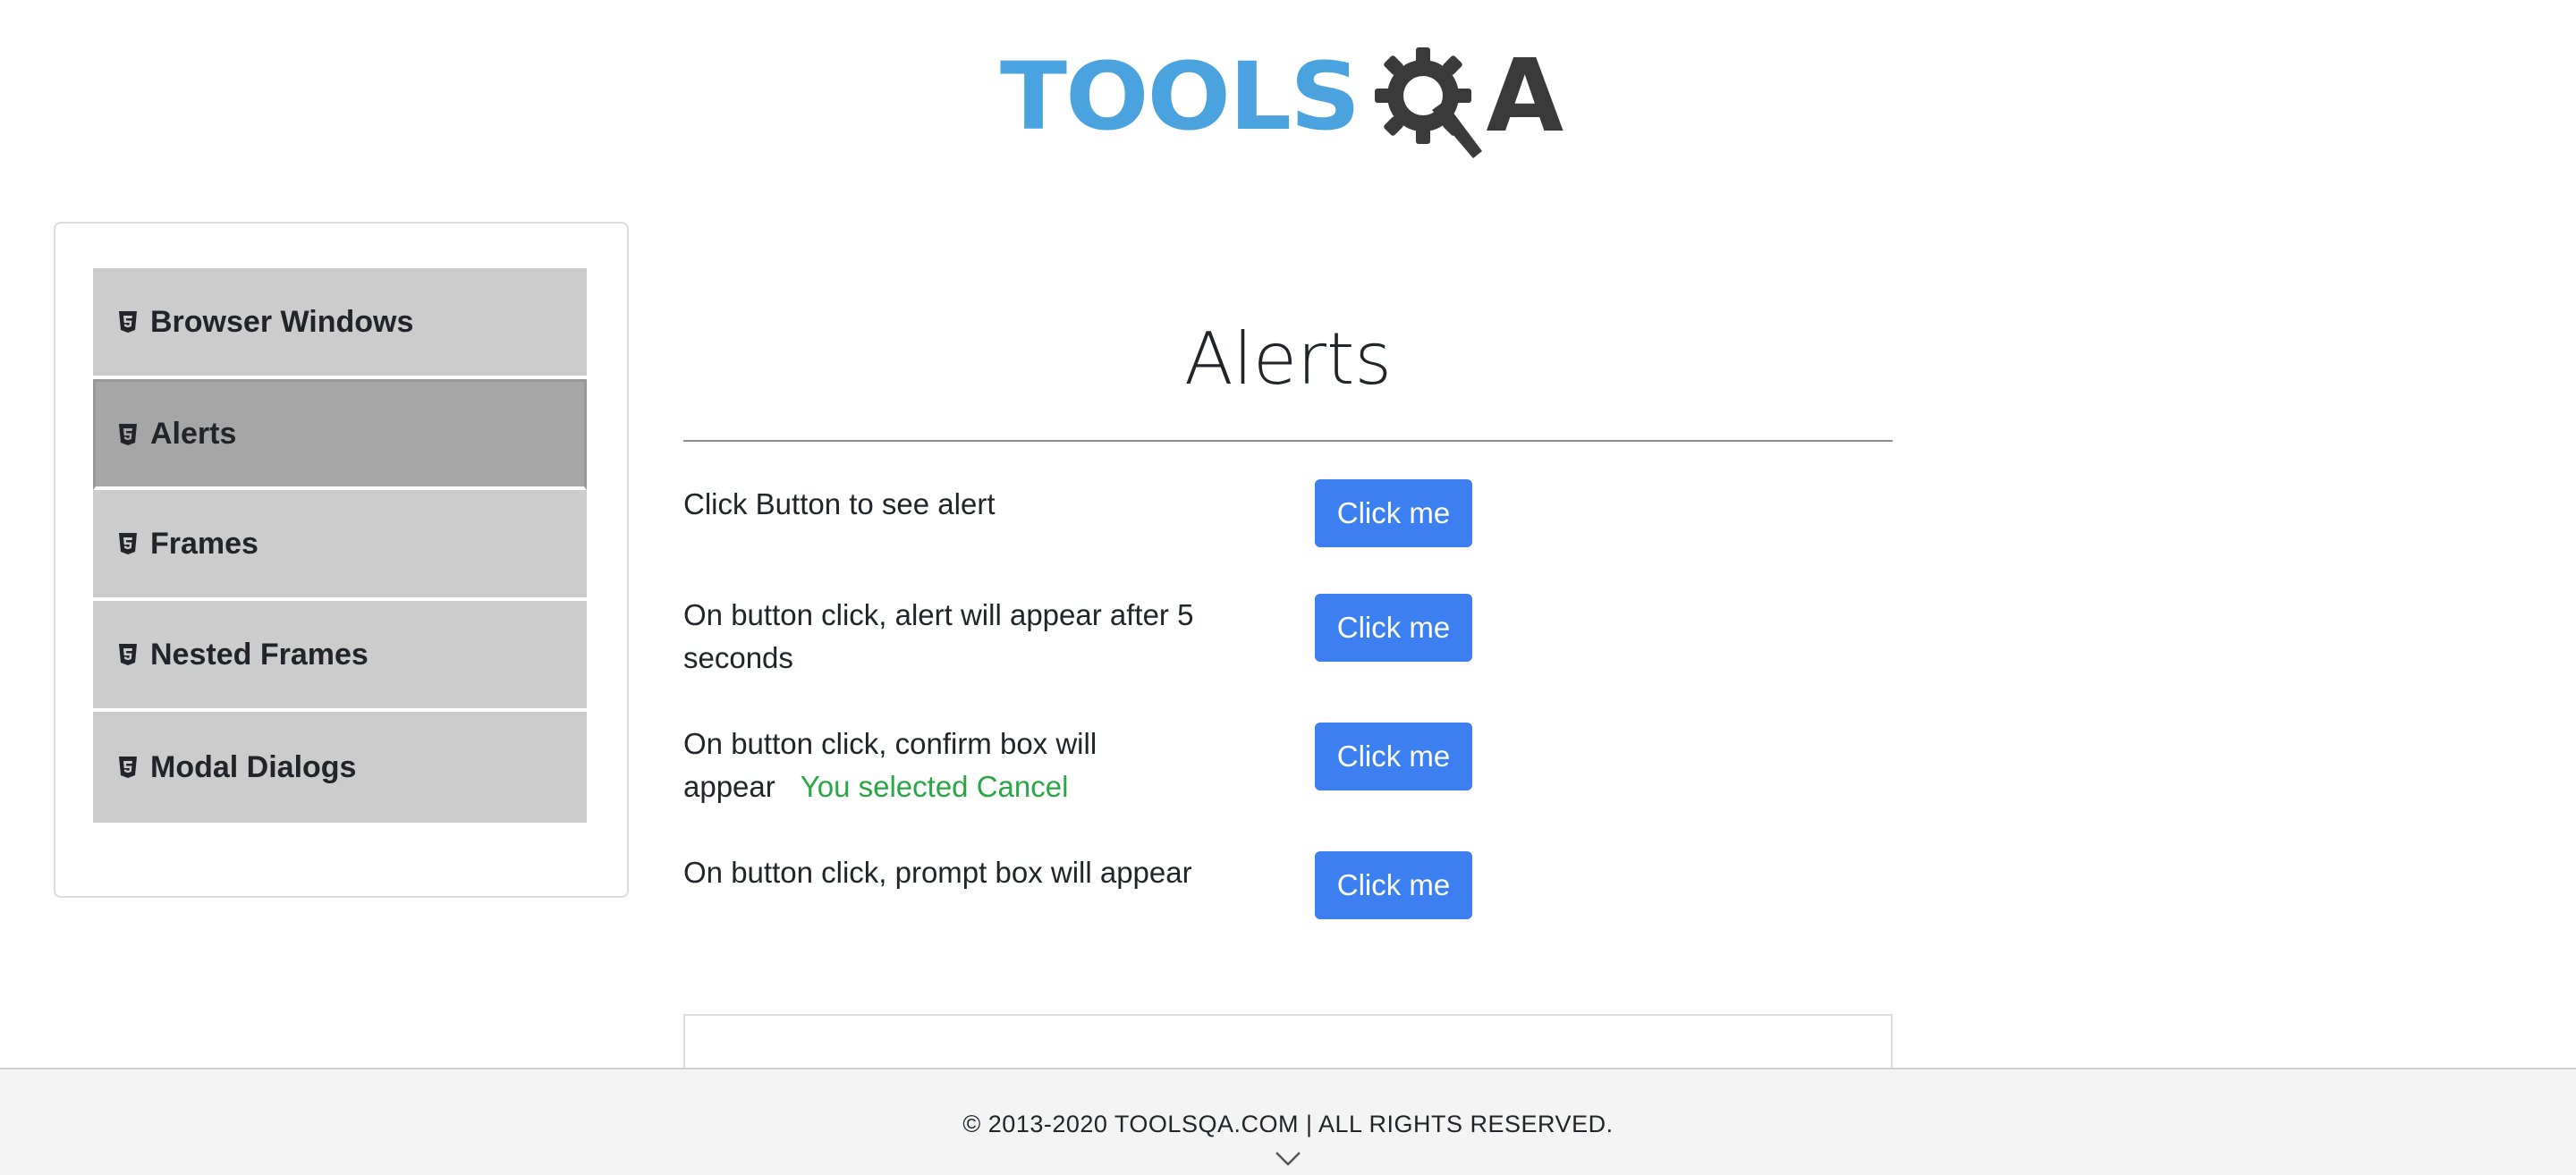 The image size is (2576, 1175). I want to click on sidebar-item-browser-windows: Browser Windows, so click(340, 323).